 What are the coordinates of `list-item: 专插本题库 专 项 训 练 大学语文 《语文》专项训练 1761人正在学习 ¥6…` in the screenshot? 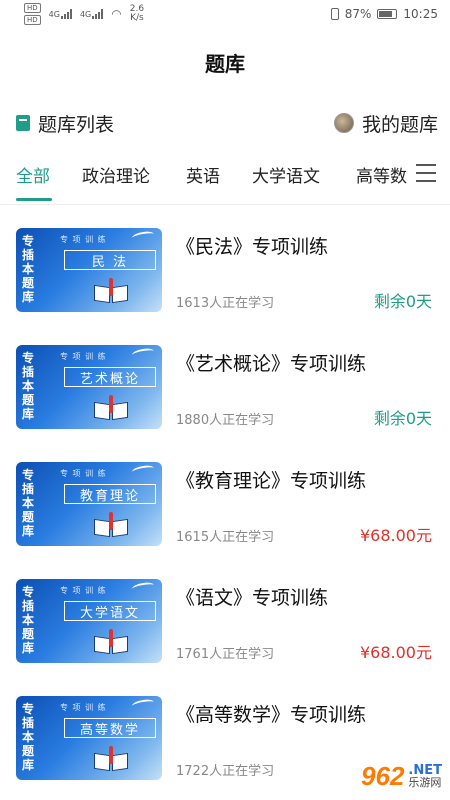 It's located at (225, 629).